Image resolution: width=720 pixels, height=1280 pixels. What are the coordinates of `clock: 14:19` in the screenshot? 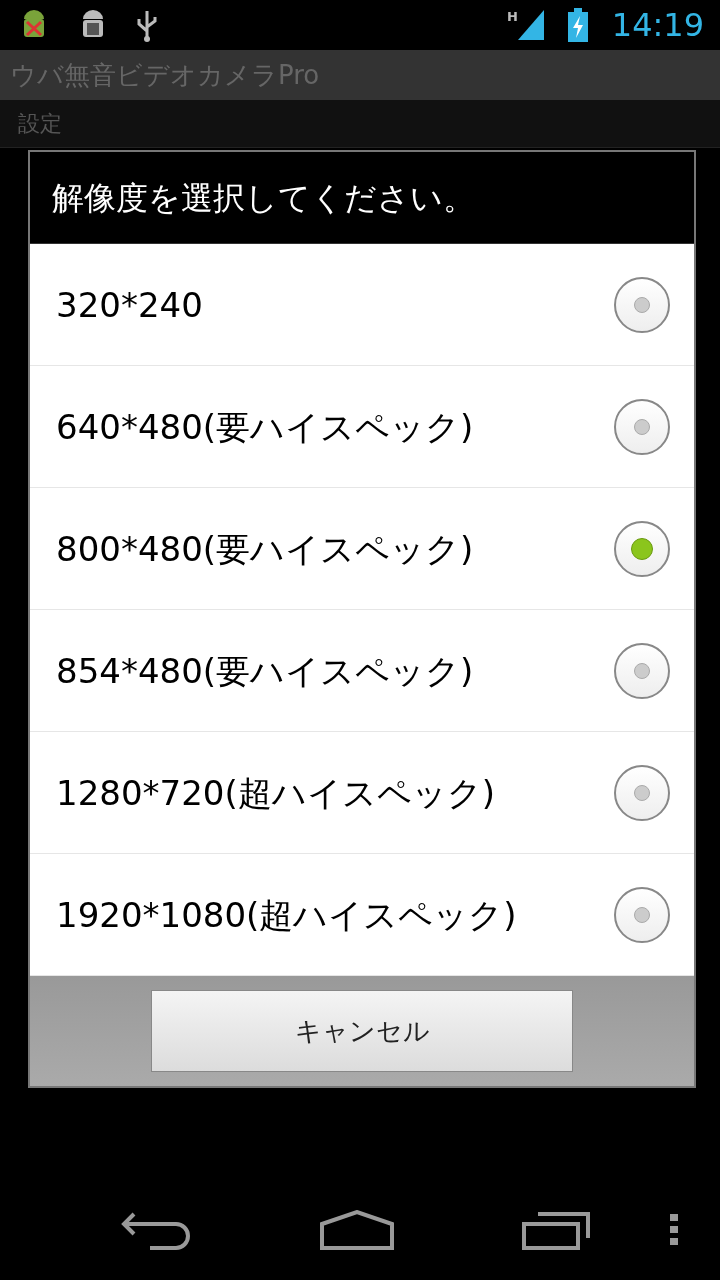 It's located at (657, 25).